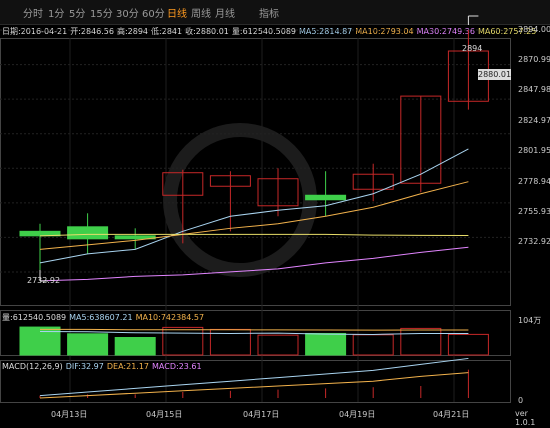  I want to click on macd-axis-label: 0, so click(521, 400).